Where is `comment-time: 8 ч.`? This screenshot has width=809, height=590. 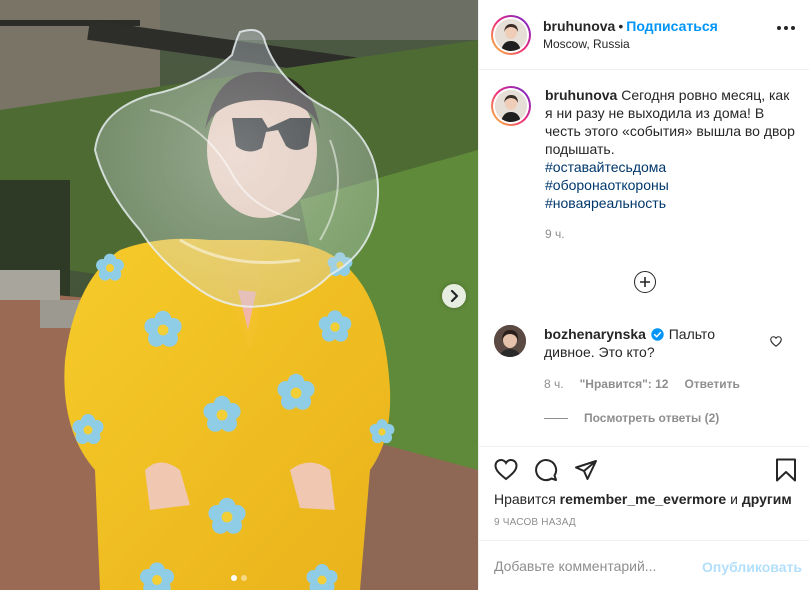
comment-time: 8 ч. is located at coordinates (554, 384).